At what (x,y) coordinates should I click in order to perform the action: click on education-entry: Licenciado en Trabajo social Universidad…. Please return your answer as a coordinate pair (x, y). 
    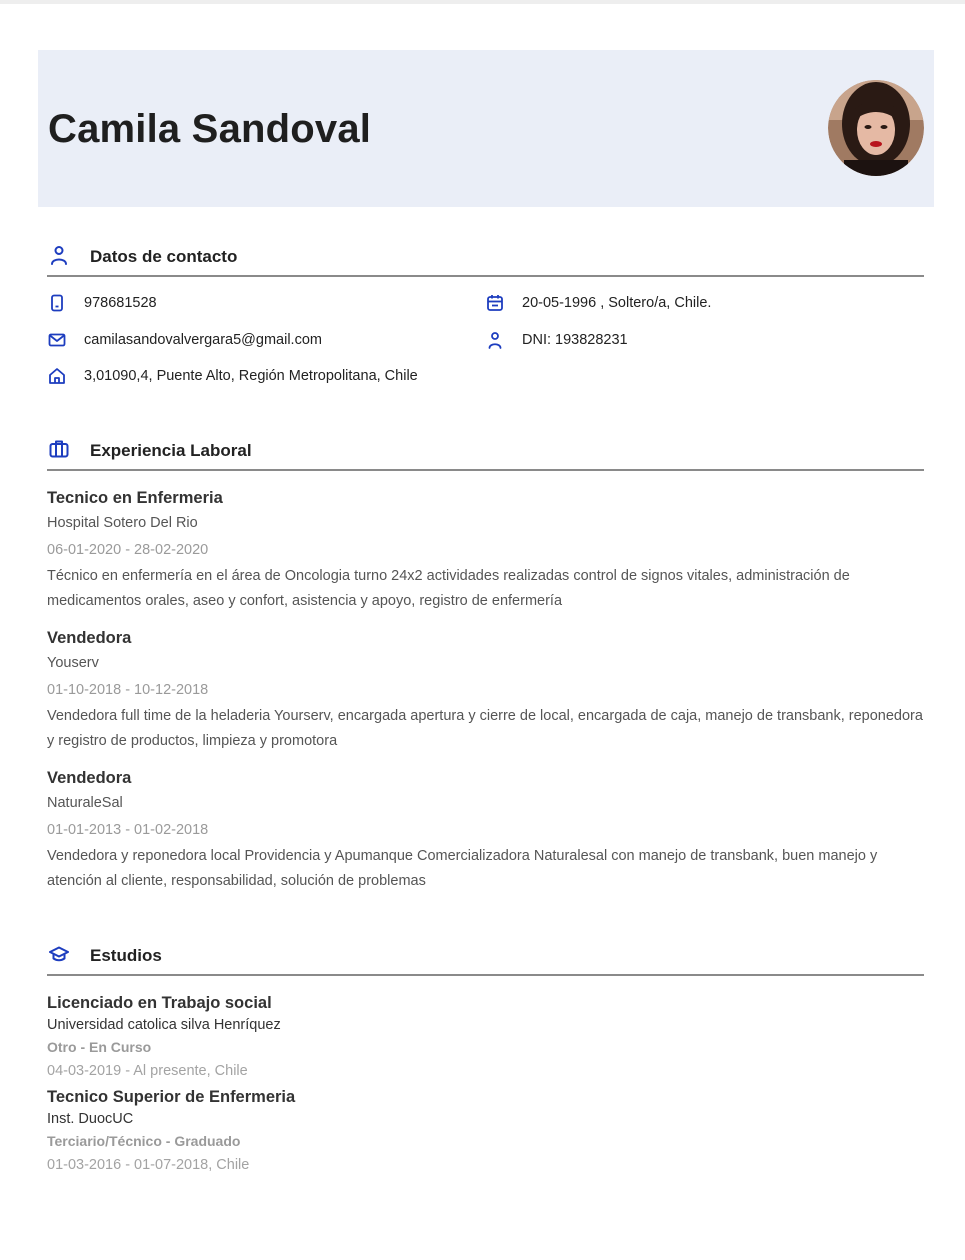
    Looking at the image, I should click on (487, 1037).